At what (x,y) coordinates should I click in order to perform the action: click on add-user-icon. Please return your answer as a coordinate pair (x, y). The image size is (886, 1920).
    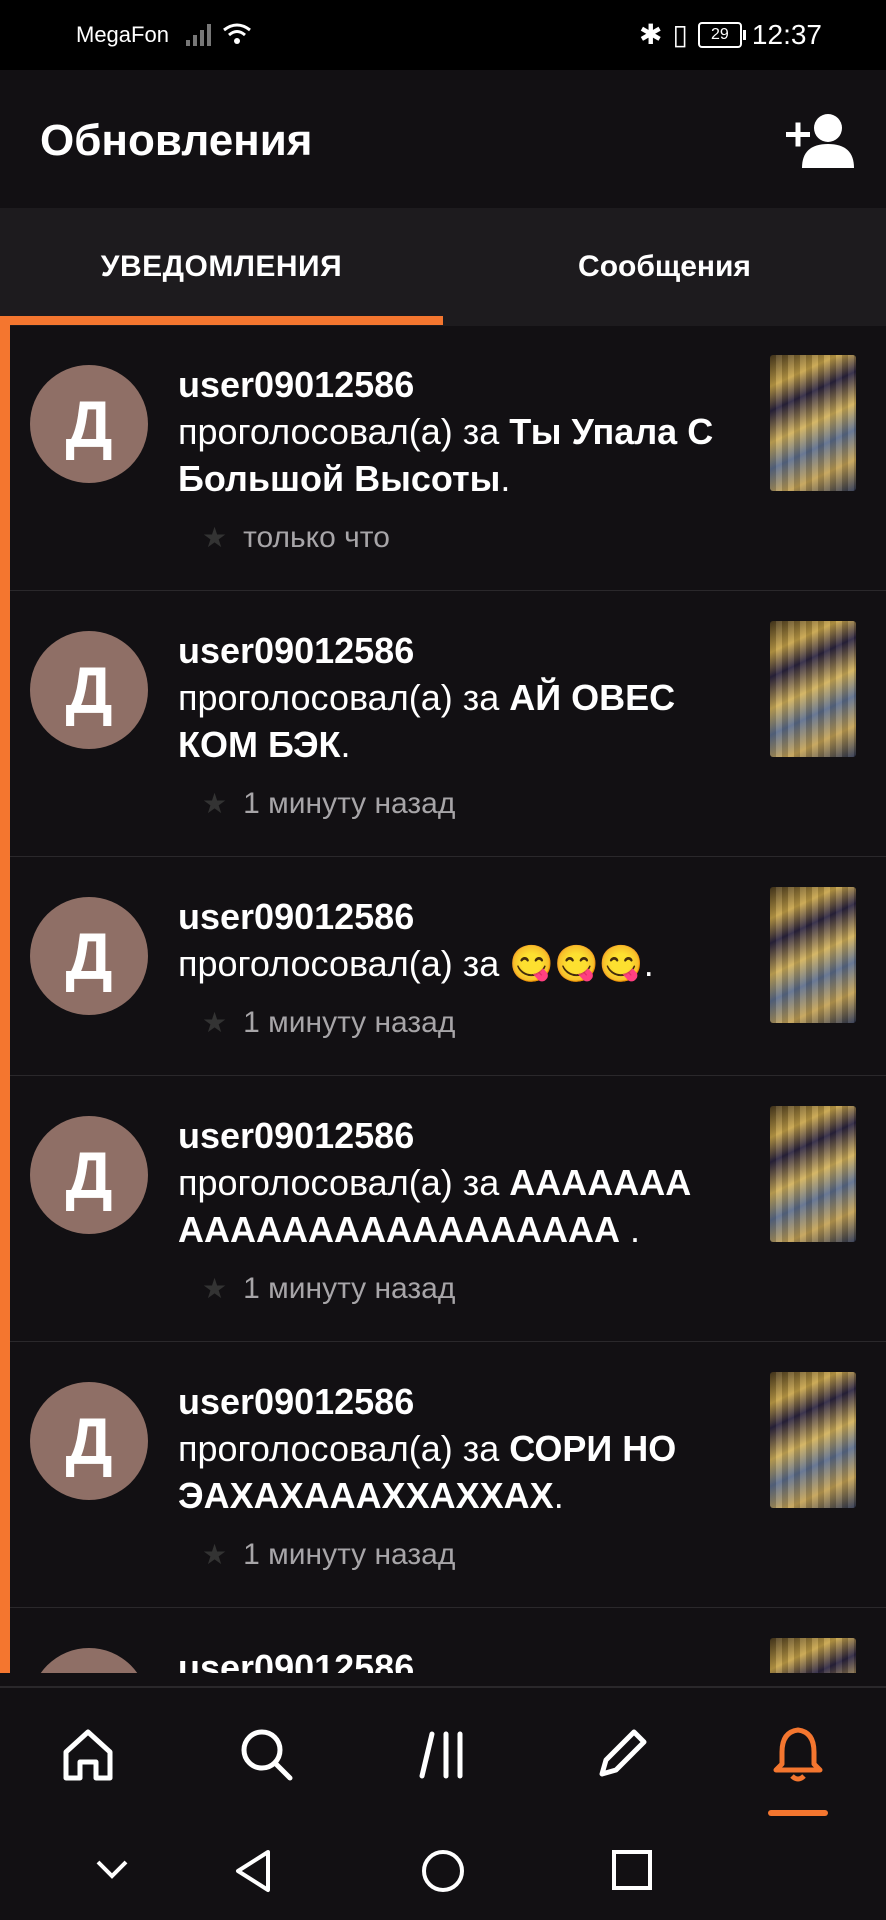
    Looking at the image, I should click on (821, 140).